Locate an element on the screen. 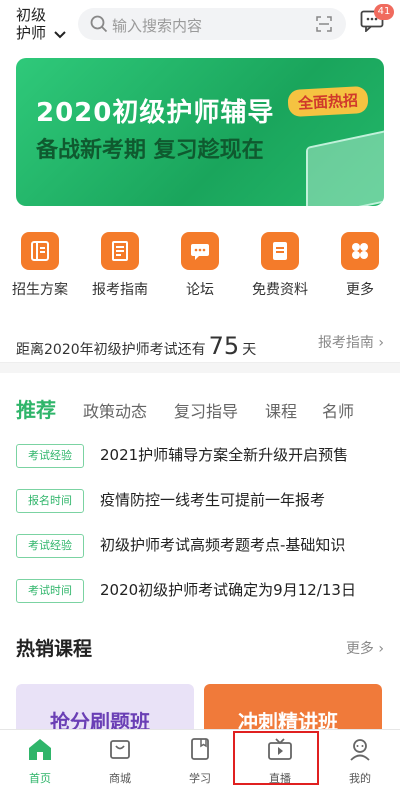 The image size is (400, 790). countdown-suffix: 天 is located at coordinates (249, 350).